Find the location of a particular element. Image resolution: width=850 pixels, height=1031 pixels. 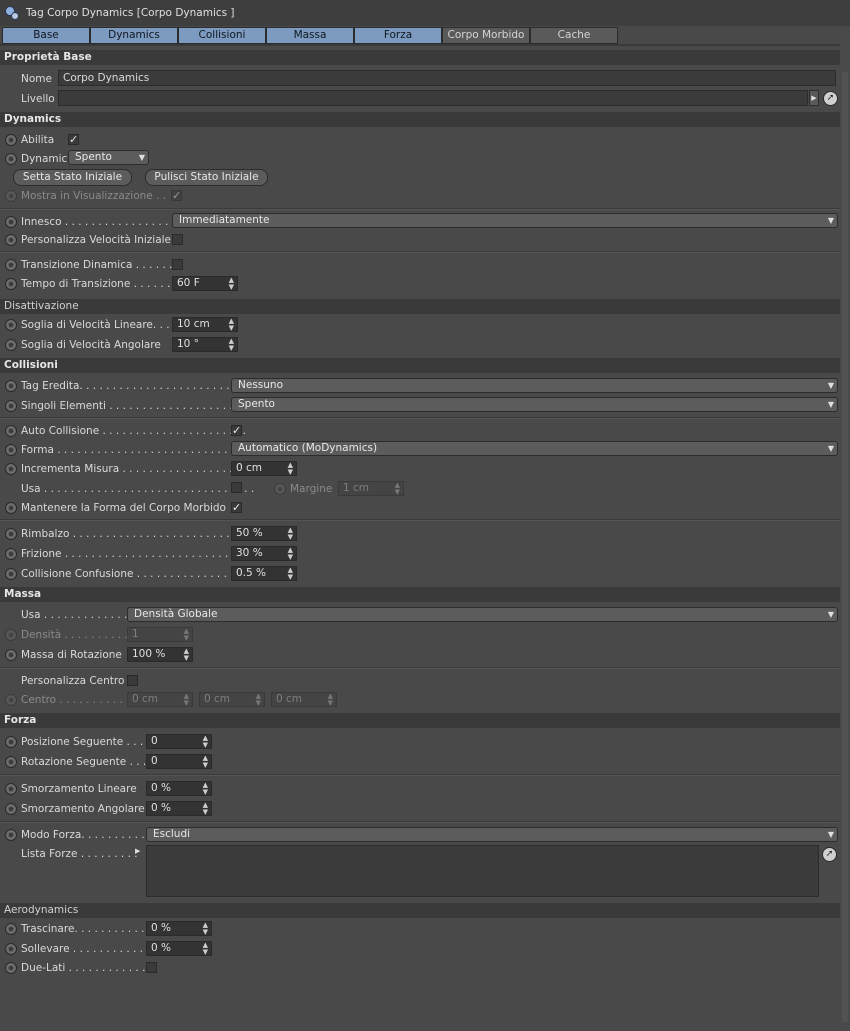

layer-picker-icon: ➚ is located at coordinates (830, 98).